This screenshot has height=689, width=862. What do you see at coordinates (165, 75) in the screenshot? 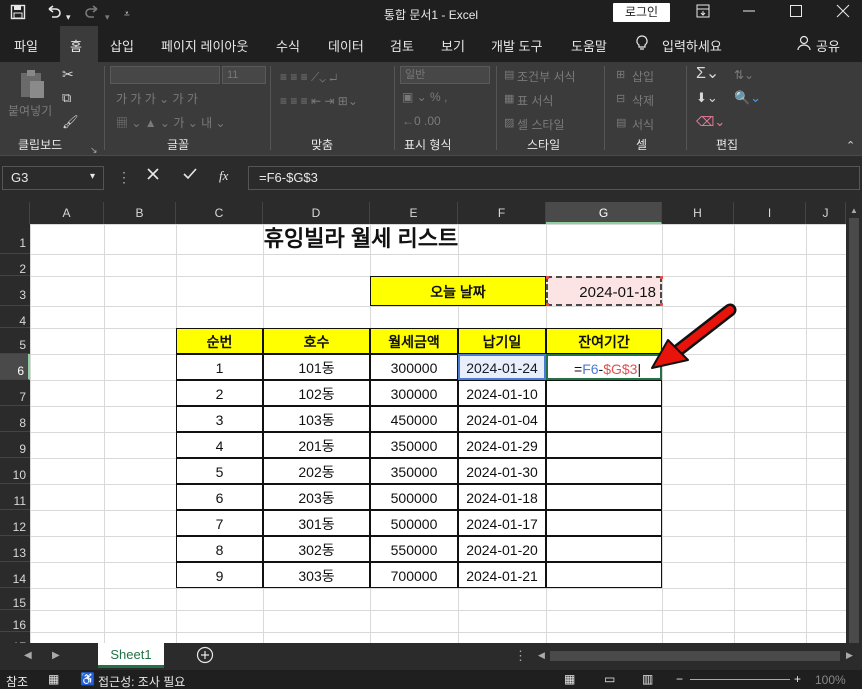
I see `font-name-box` at bounding box center [165, 75].